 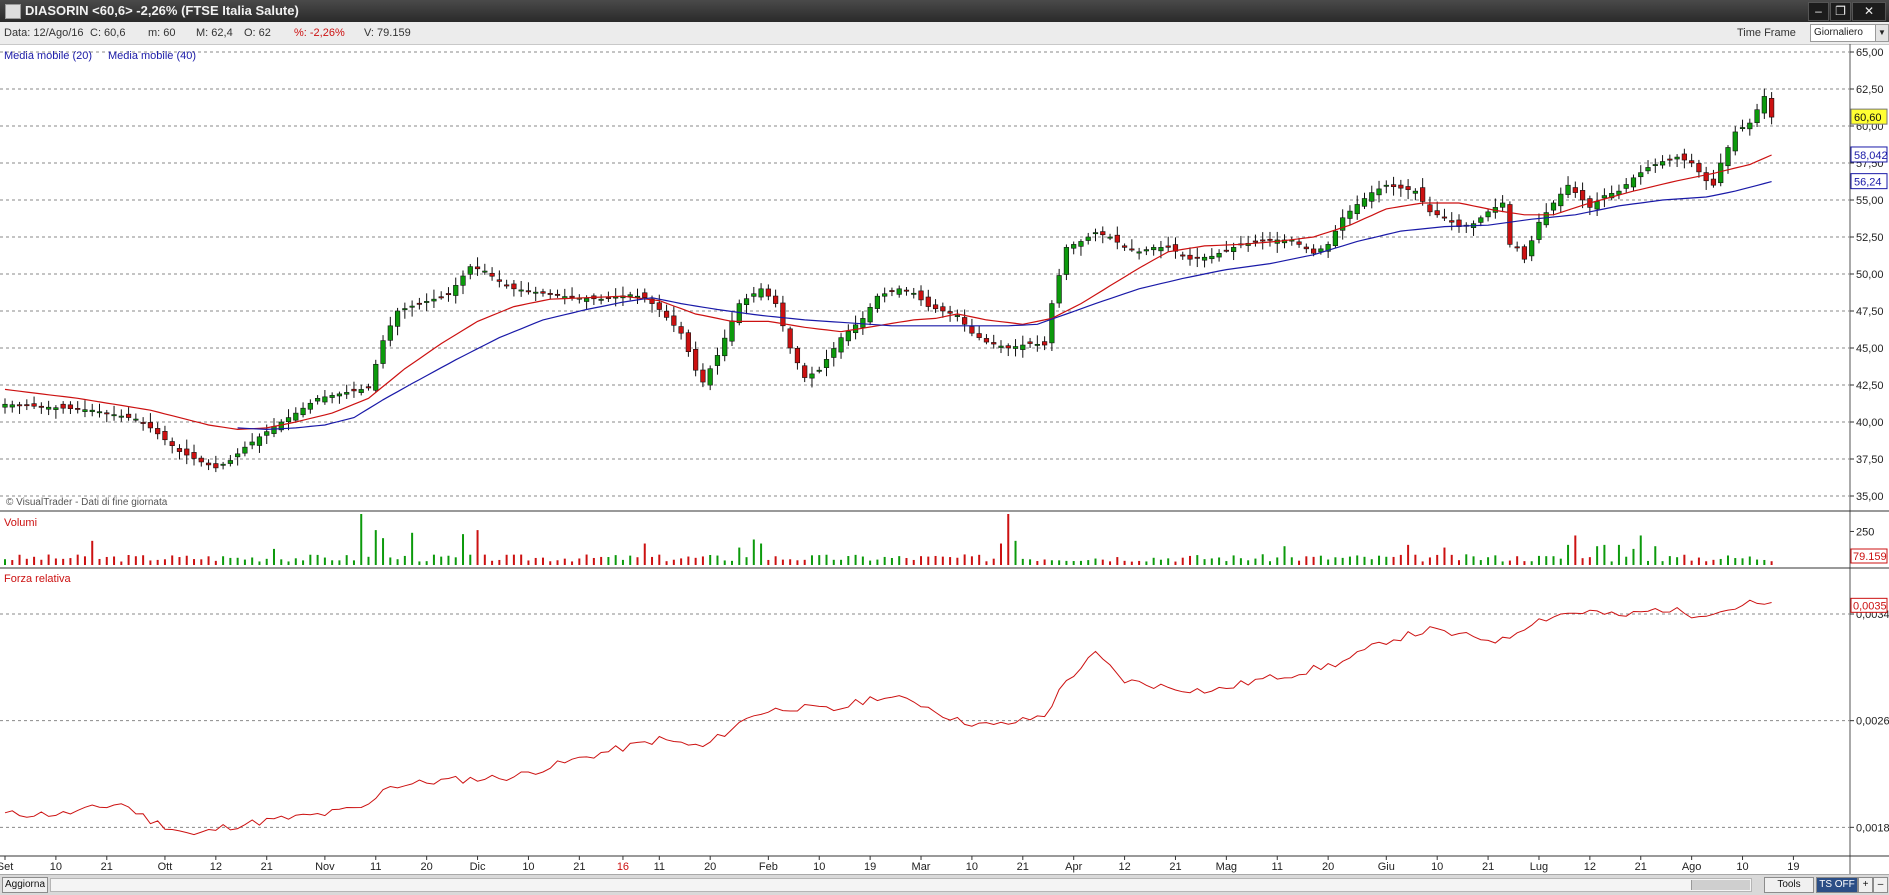 What do you see at coordinates (1818, 11) in the screenshot?
I see `minimize-button: –` at bounding box center [1818, 11].